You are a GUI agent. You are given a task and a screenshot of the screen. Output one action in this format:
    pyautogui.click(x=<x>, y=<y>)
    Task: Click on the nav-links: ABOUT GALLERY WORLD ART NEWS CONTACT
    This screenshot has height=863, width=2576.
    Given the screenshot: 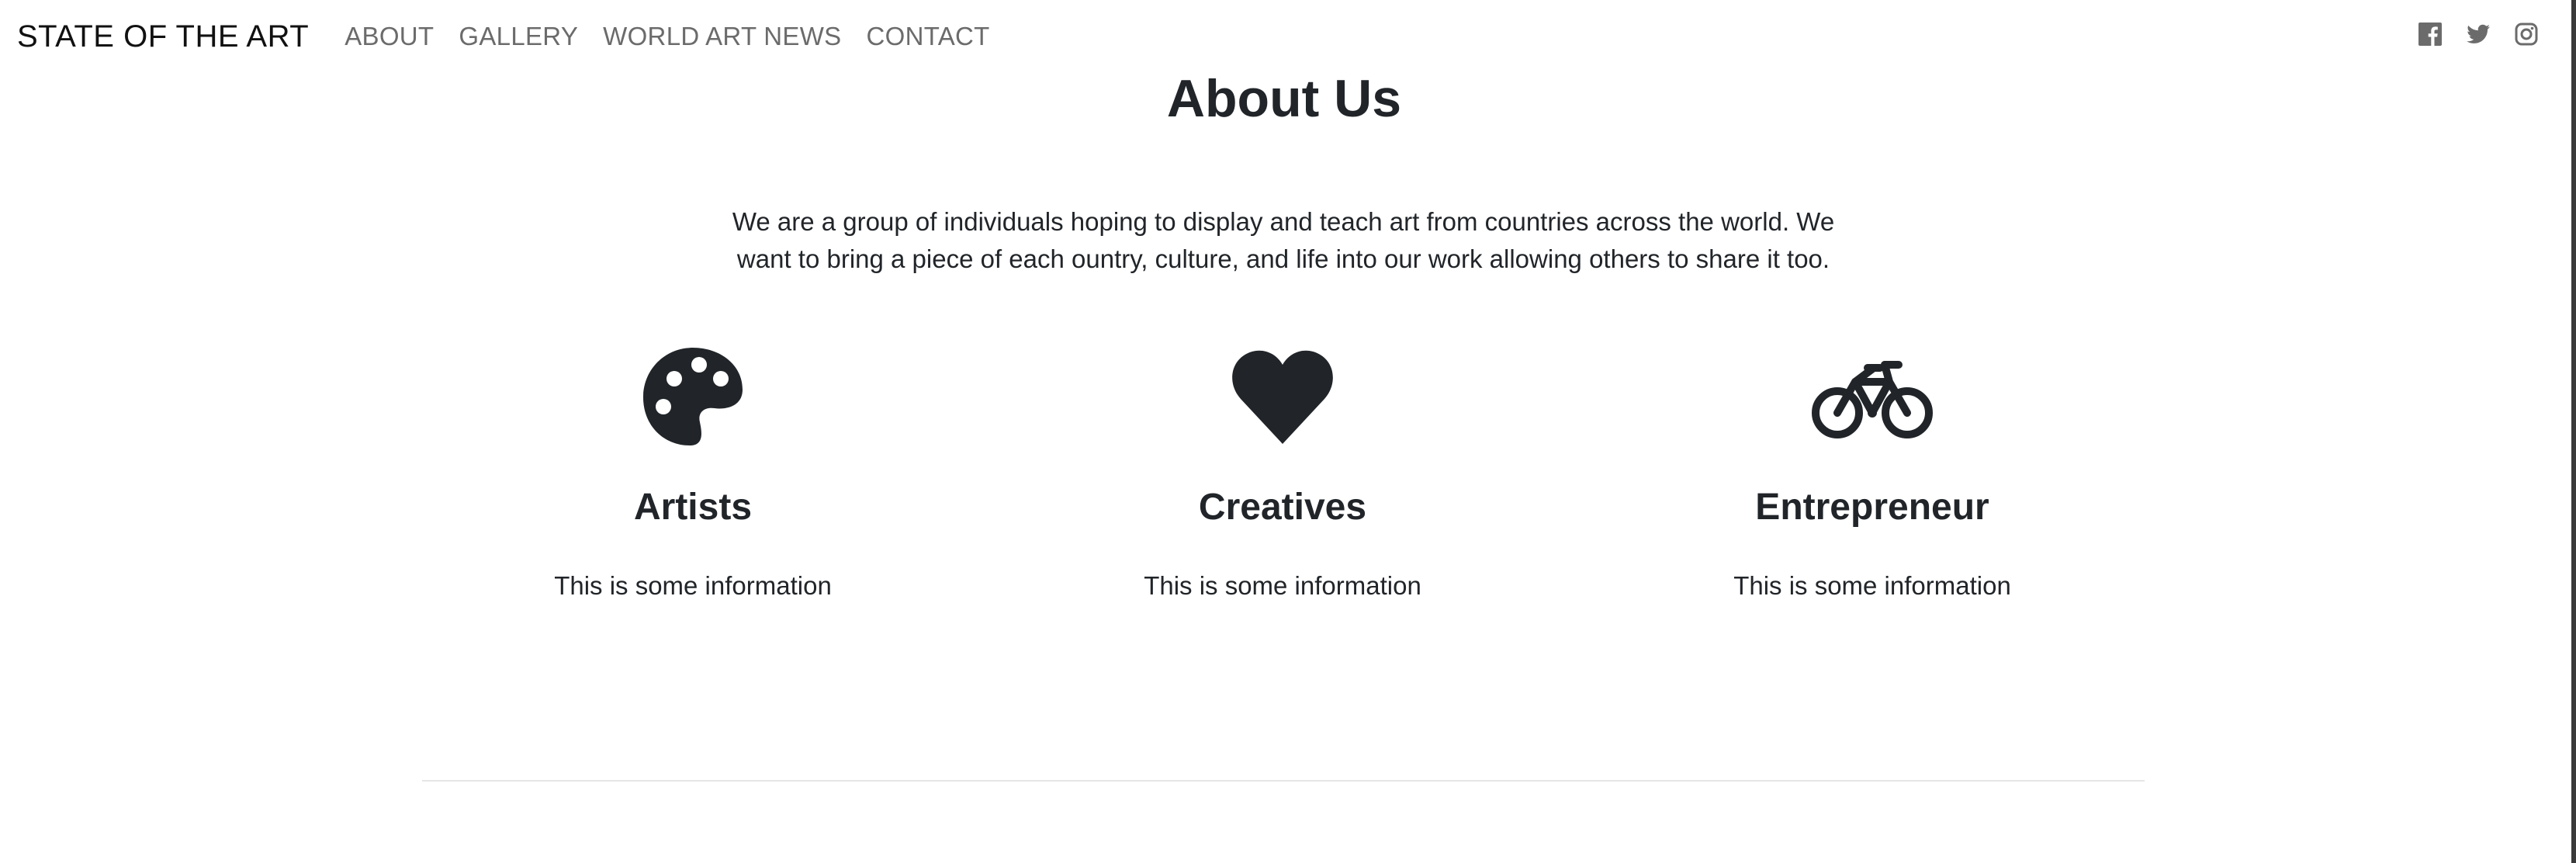 What is the action you would take?
    pyautogui.click(x=667, y=36)
    